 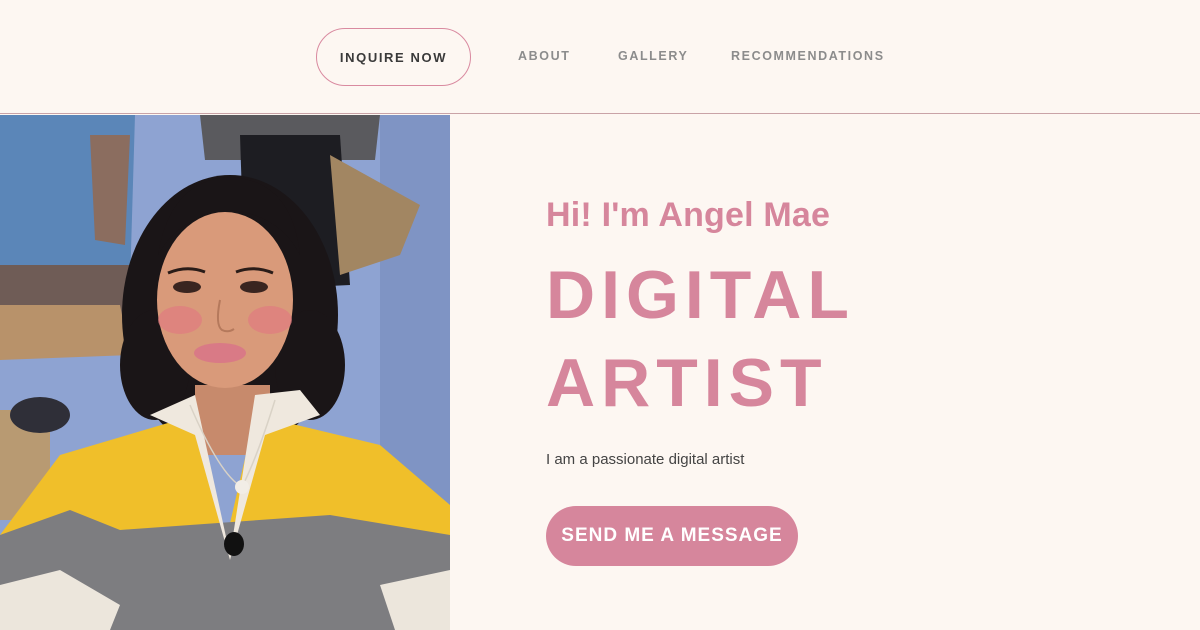 What do you see at coordinates (653, 56) in the screenshot?
I see `nav-link-gallery: GALLERY` at bounding box center [653, 56].